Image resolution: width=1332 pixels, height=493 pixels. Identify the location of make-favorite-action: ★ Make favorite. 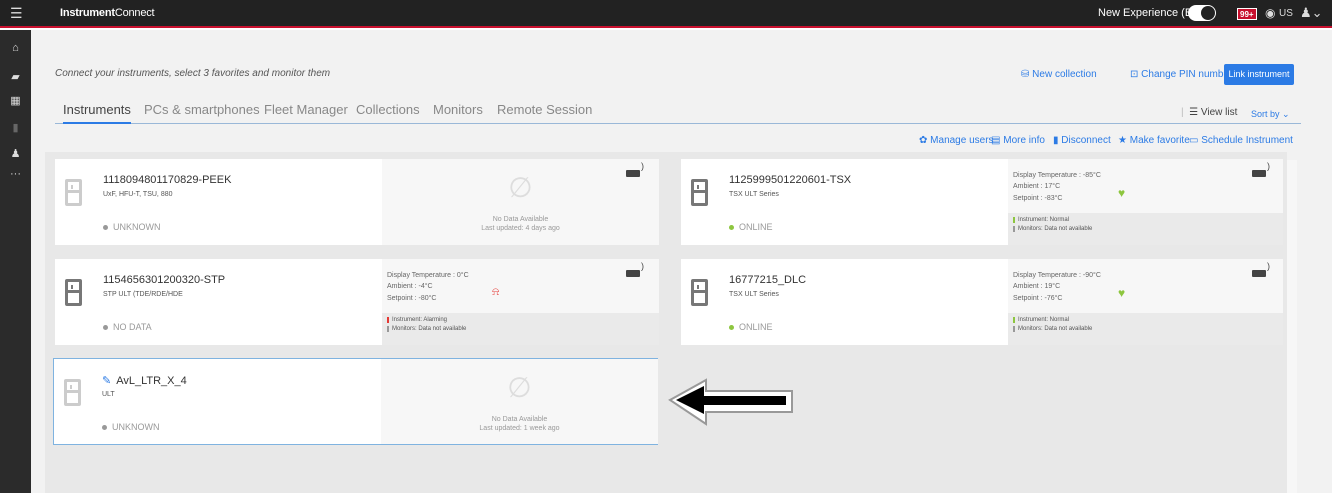
(1154, 140).